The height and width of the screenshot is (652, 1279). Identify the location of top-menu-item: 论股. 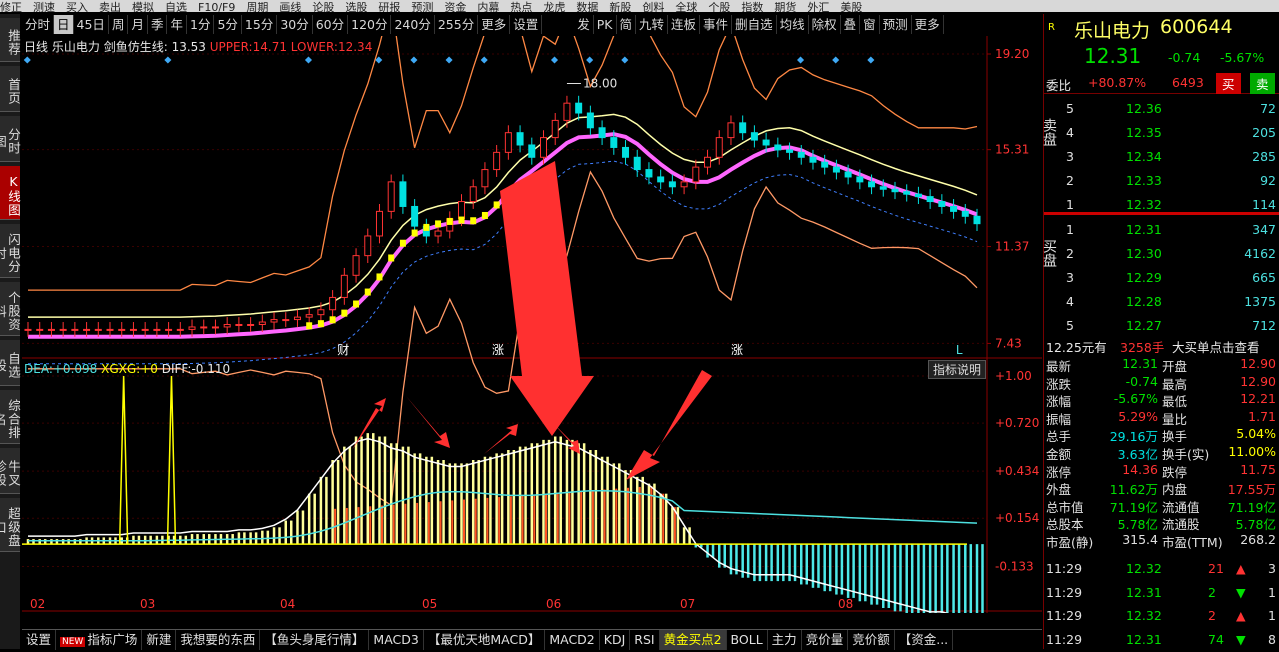
(323, 7).